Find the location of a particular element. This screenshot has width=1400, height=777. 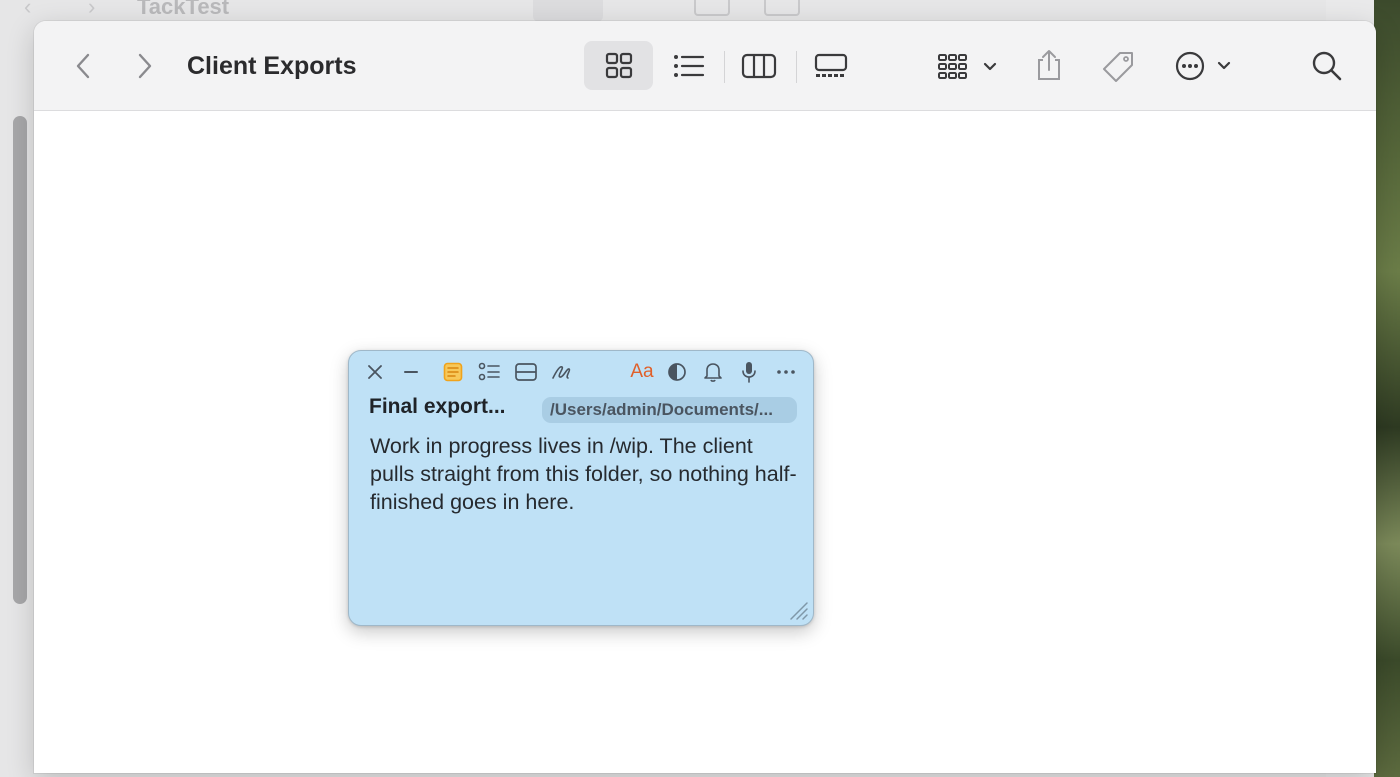

more-actions-button is located at coordinates (1204, 66).